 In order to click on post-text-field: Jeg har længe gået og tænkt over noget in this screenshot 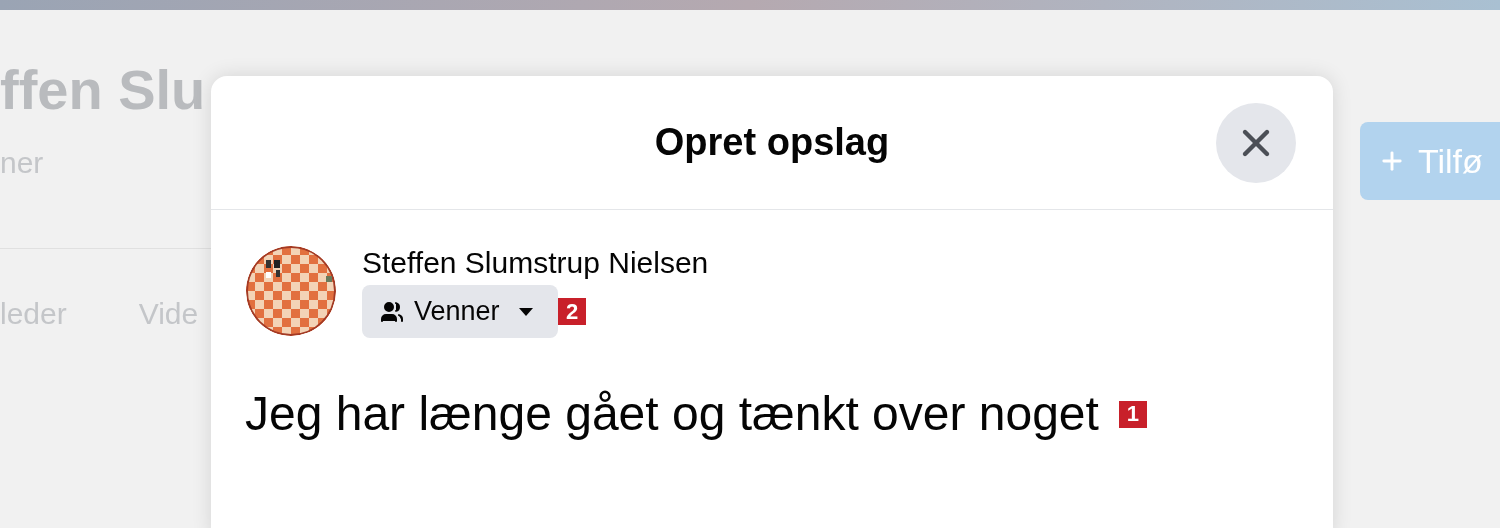, I will do `click(672, 414)`.